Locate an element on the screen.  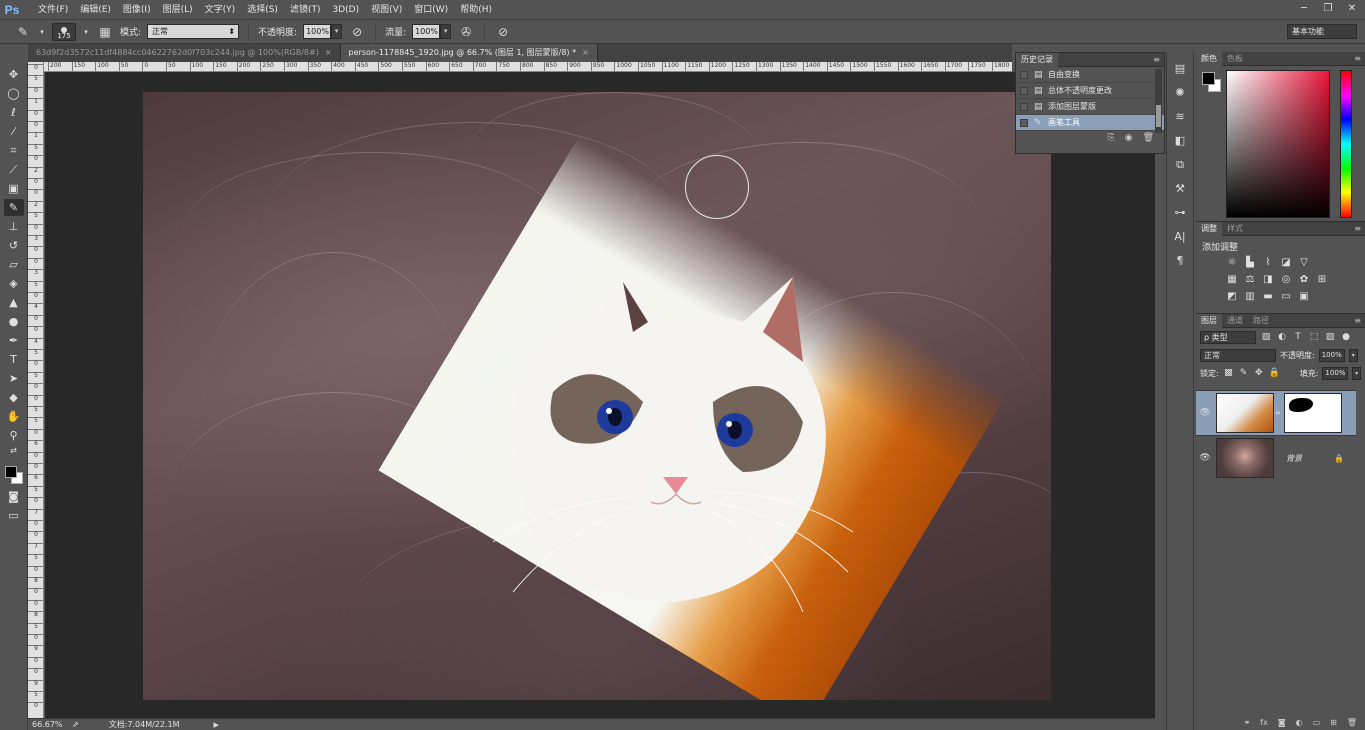
path-select-tool-icon: ➤ is located at coordinates (14, 378).